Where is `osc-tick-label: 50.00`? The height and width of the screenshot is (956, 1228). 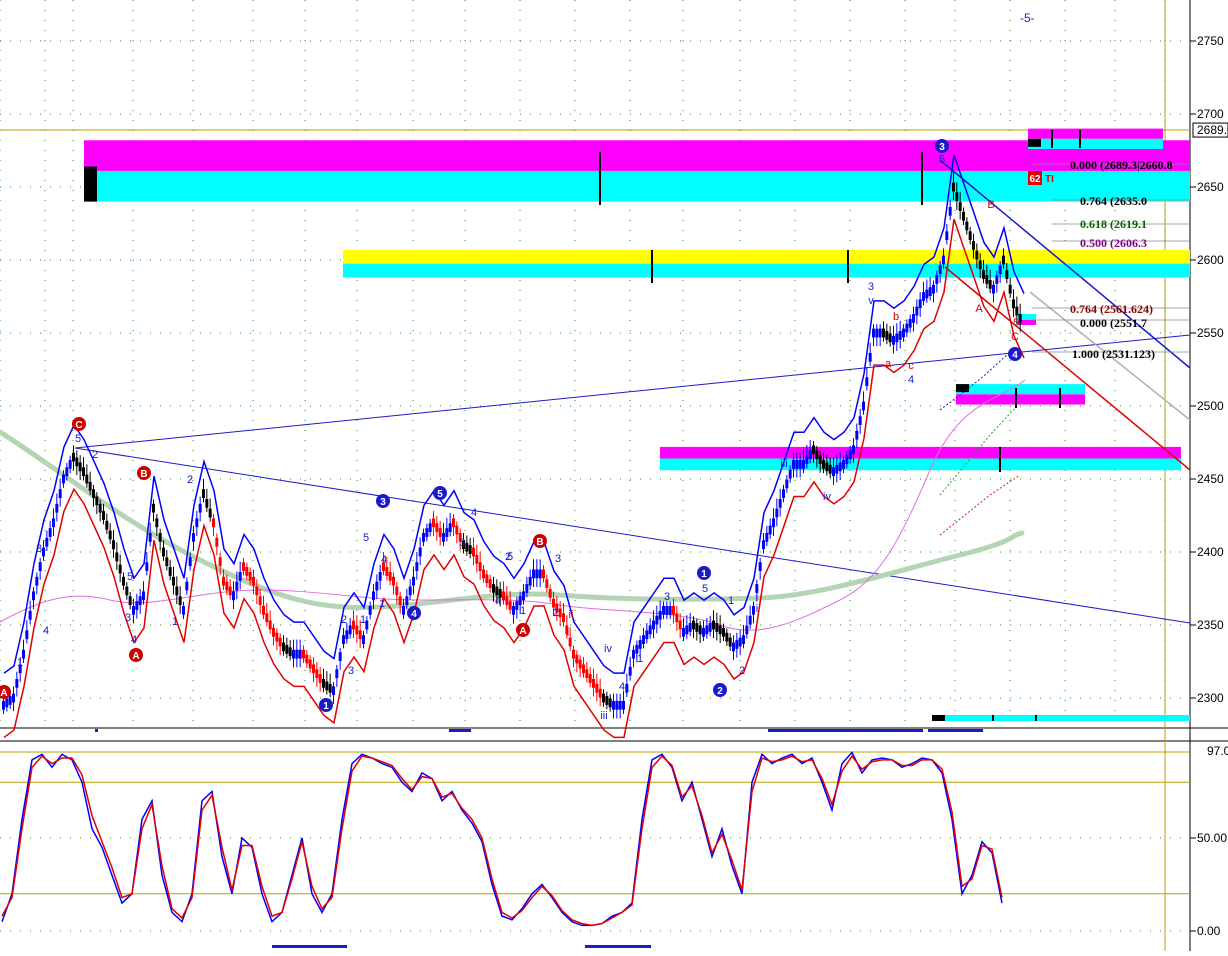
osc-tick-label: 50.00 is located at coordinates (1212, 838).